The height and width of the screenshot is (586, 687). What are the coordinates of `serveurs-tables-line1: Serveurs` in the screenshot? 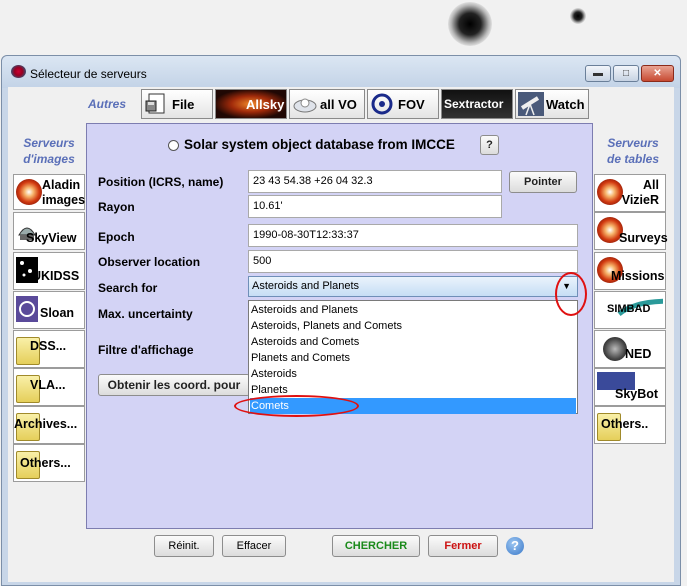 It's located at (633, 143).